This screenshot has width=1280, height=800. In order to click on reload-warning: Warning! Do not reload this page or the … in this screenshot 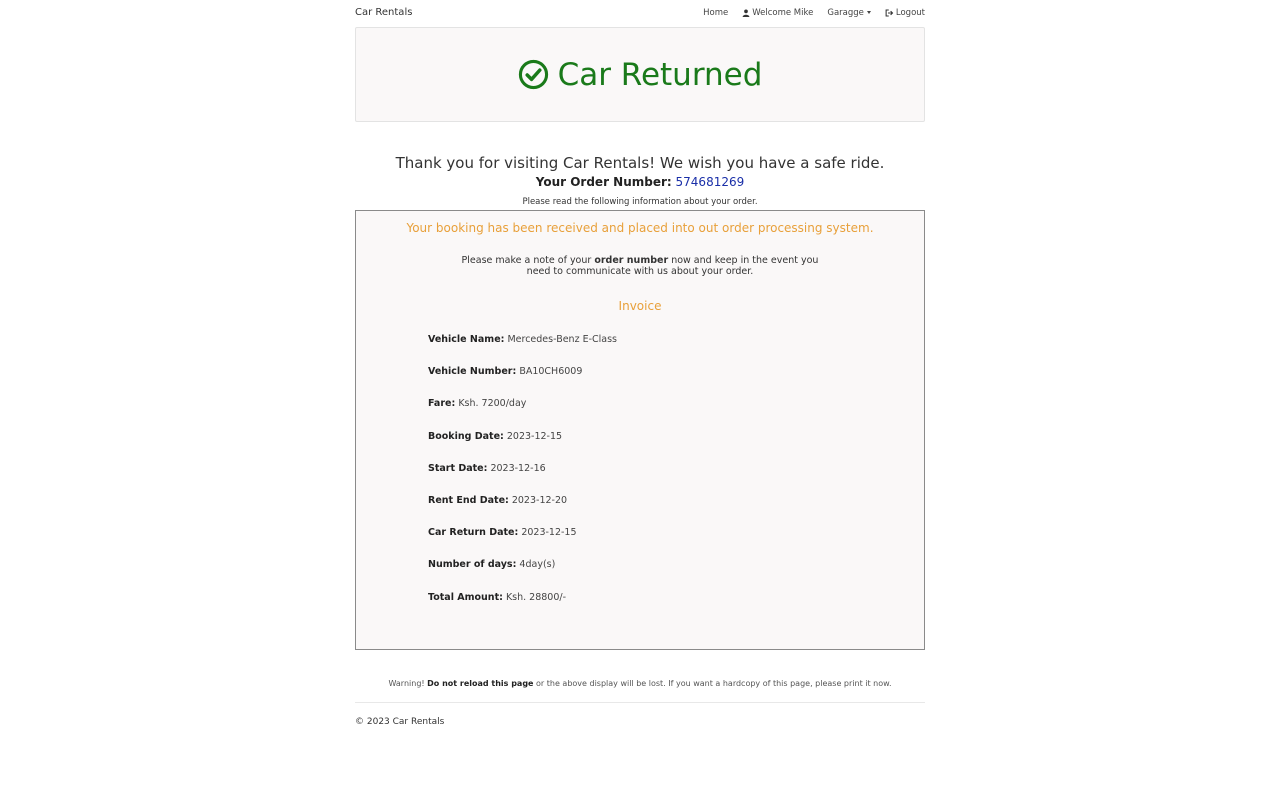, I will do `click(640, 683)`.